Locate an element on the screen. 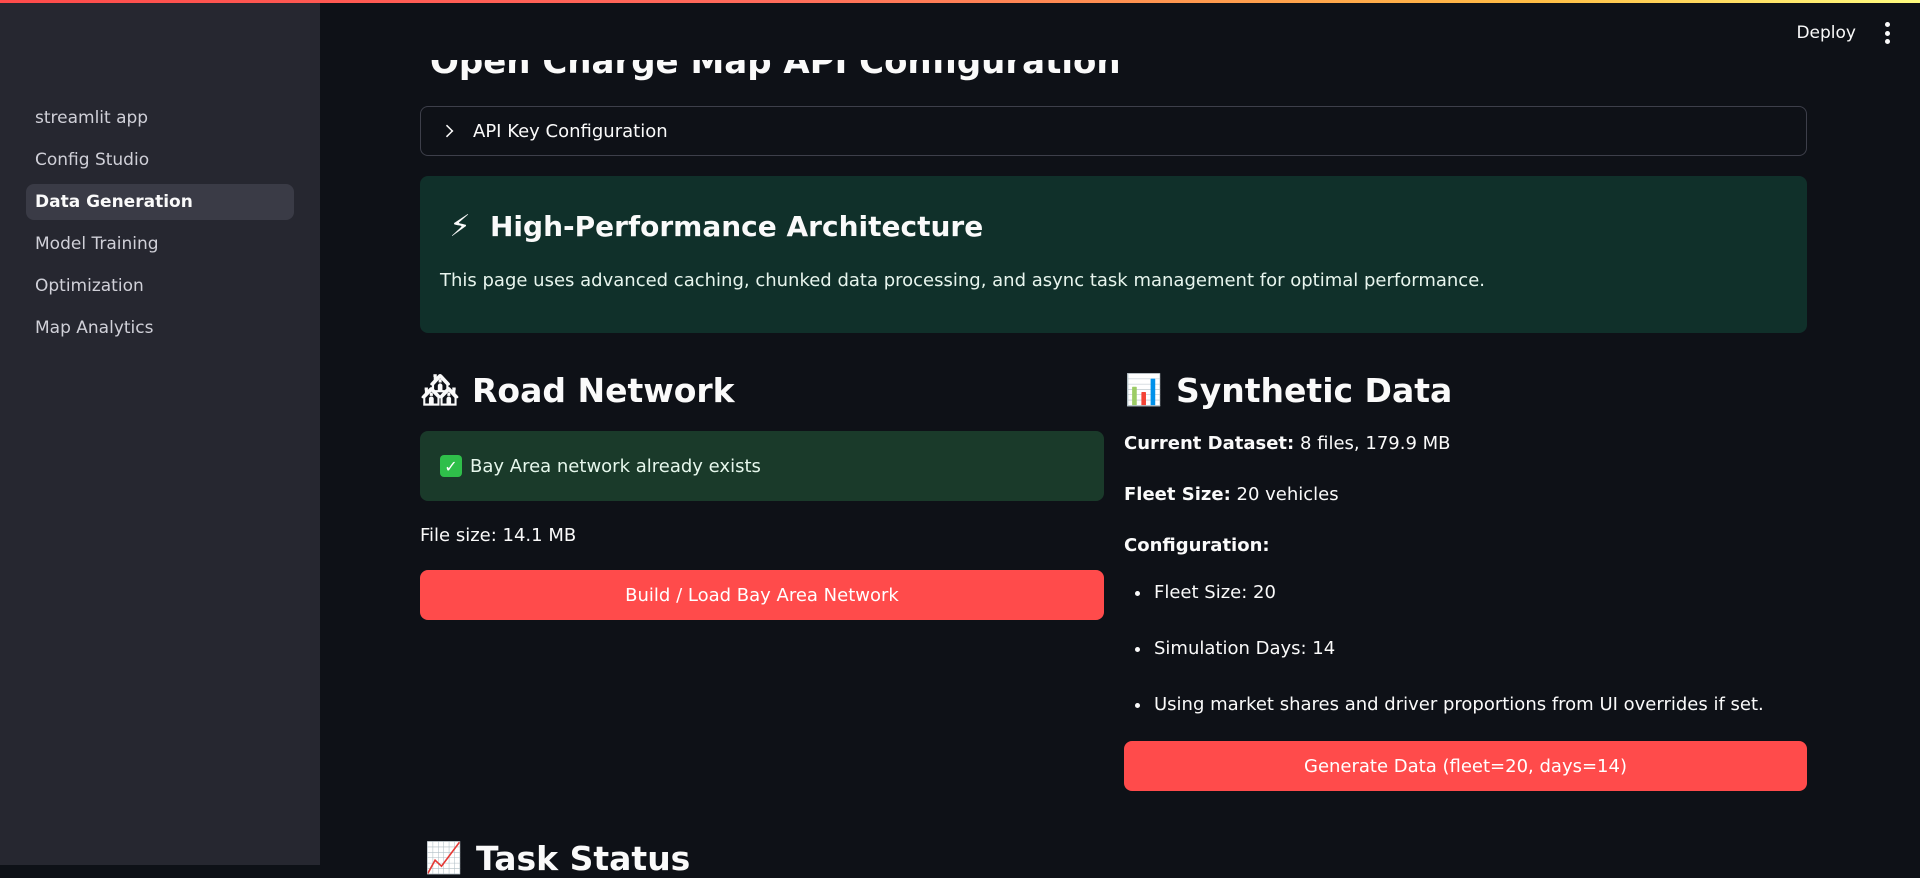  list-item: Fleet Size: 20 is located at coordinates (1479, 592).